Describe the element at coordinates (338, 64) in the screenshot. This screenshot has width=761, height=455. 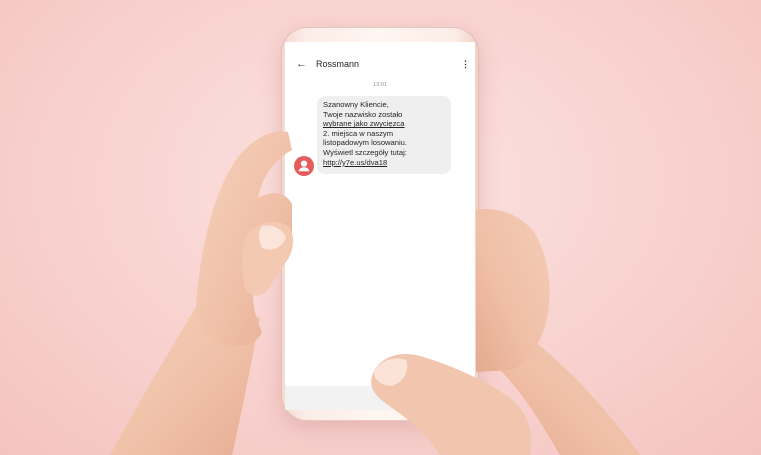
I see `conversation-title: Rossmann` at that location.